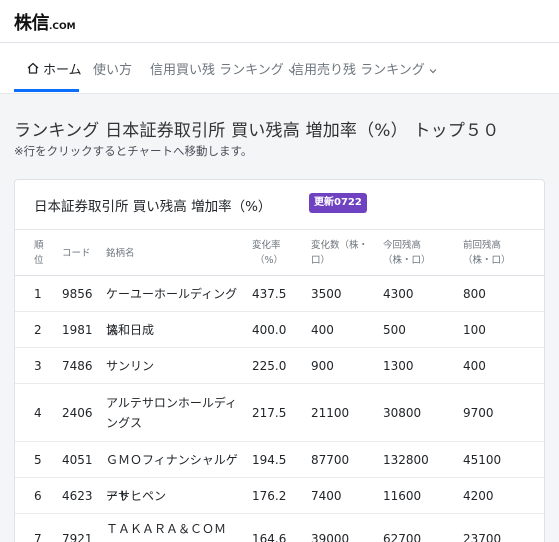 The width and height of the screenshot is (559, 542). I want to click on cell-rate: 217.5, so click(269, 413).